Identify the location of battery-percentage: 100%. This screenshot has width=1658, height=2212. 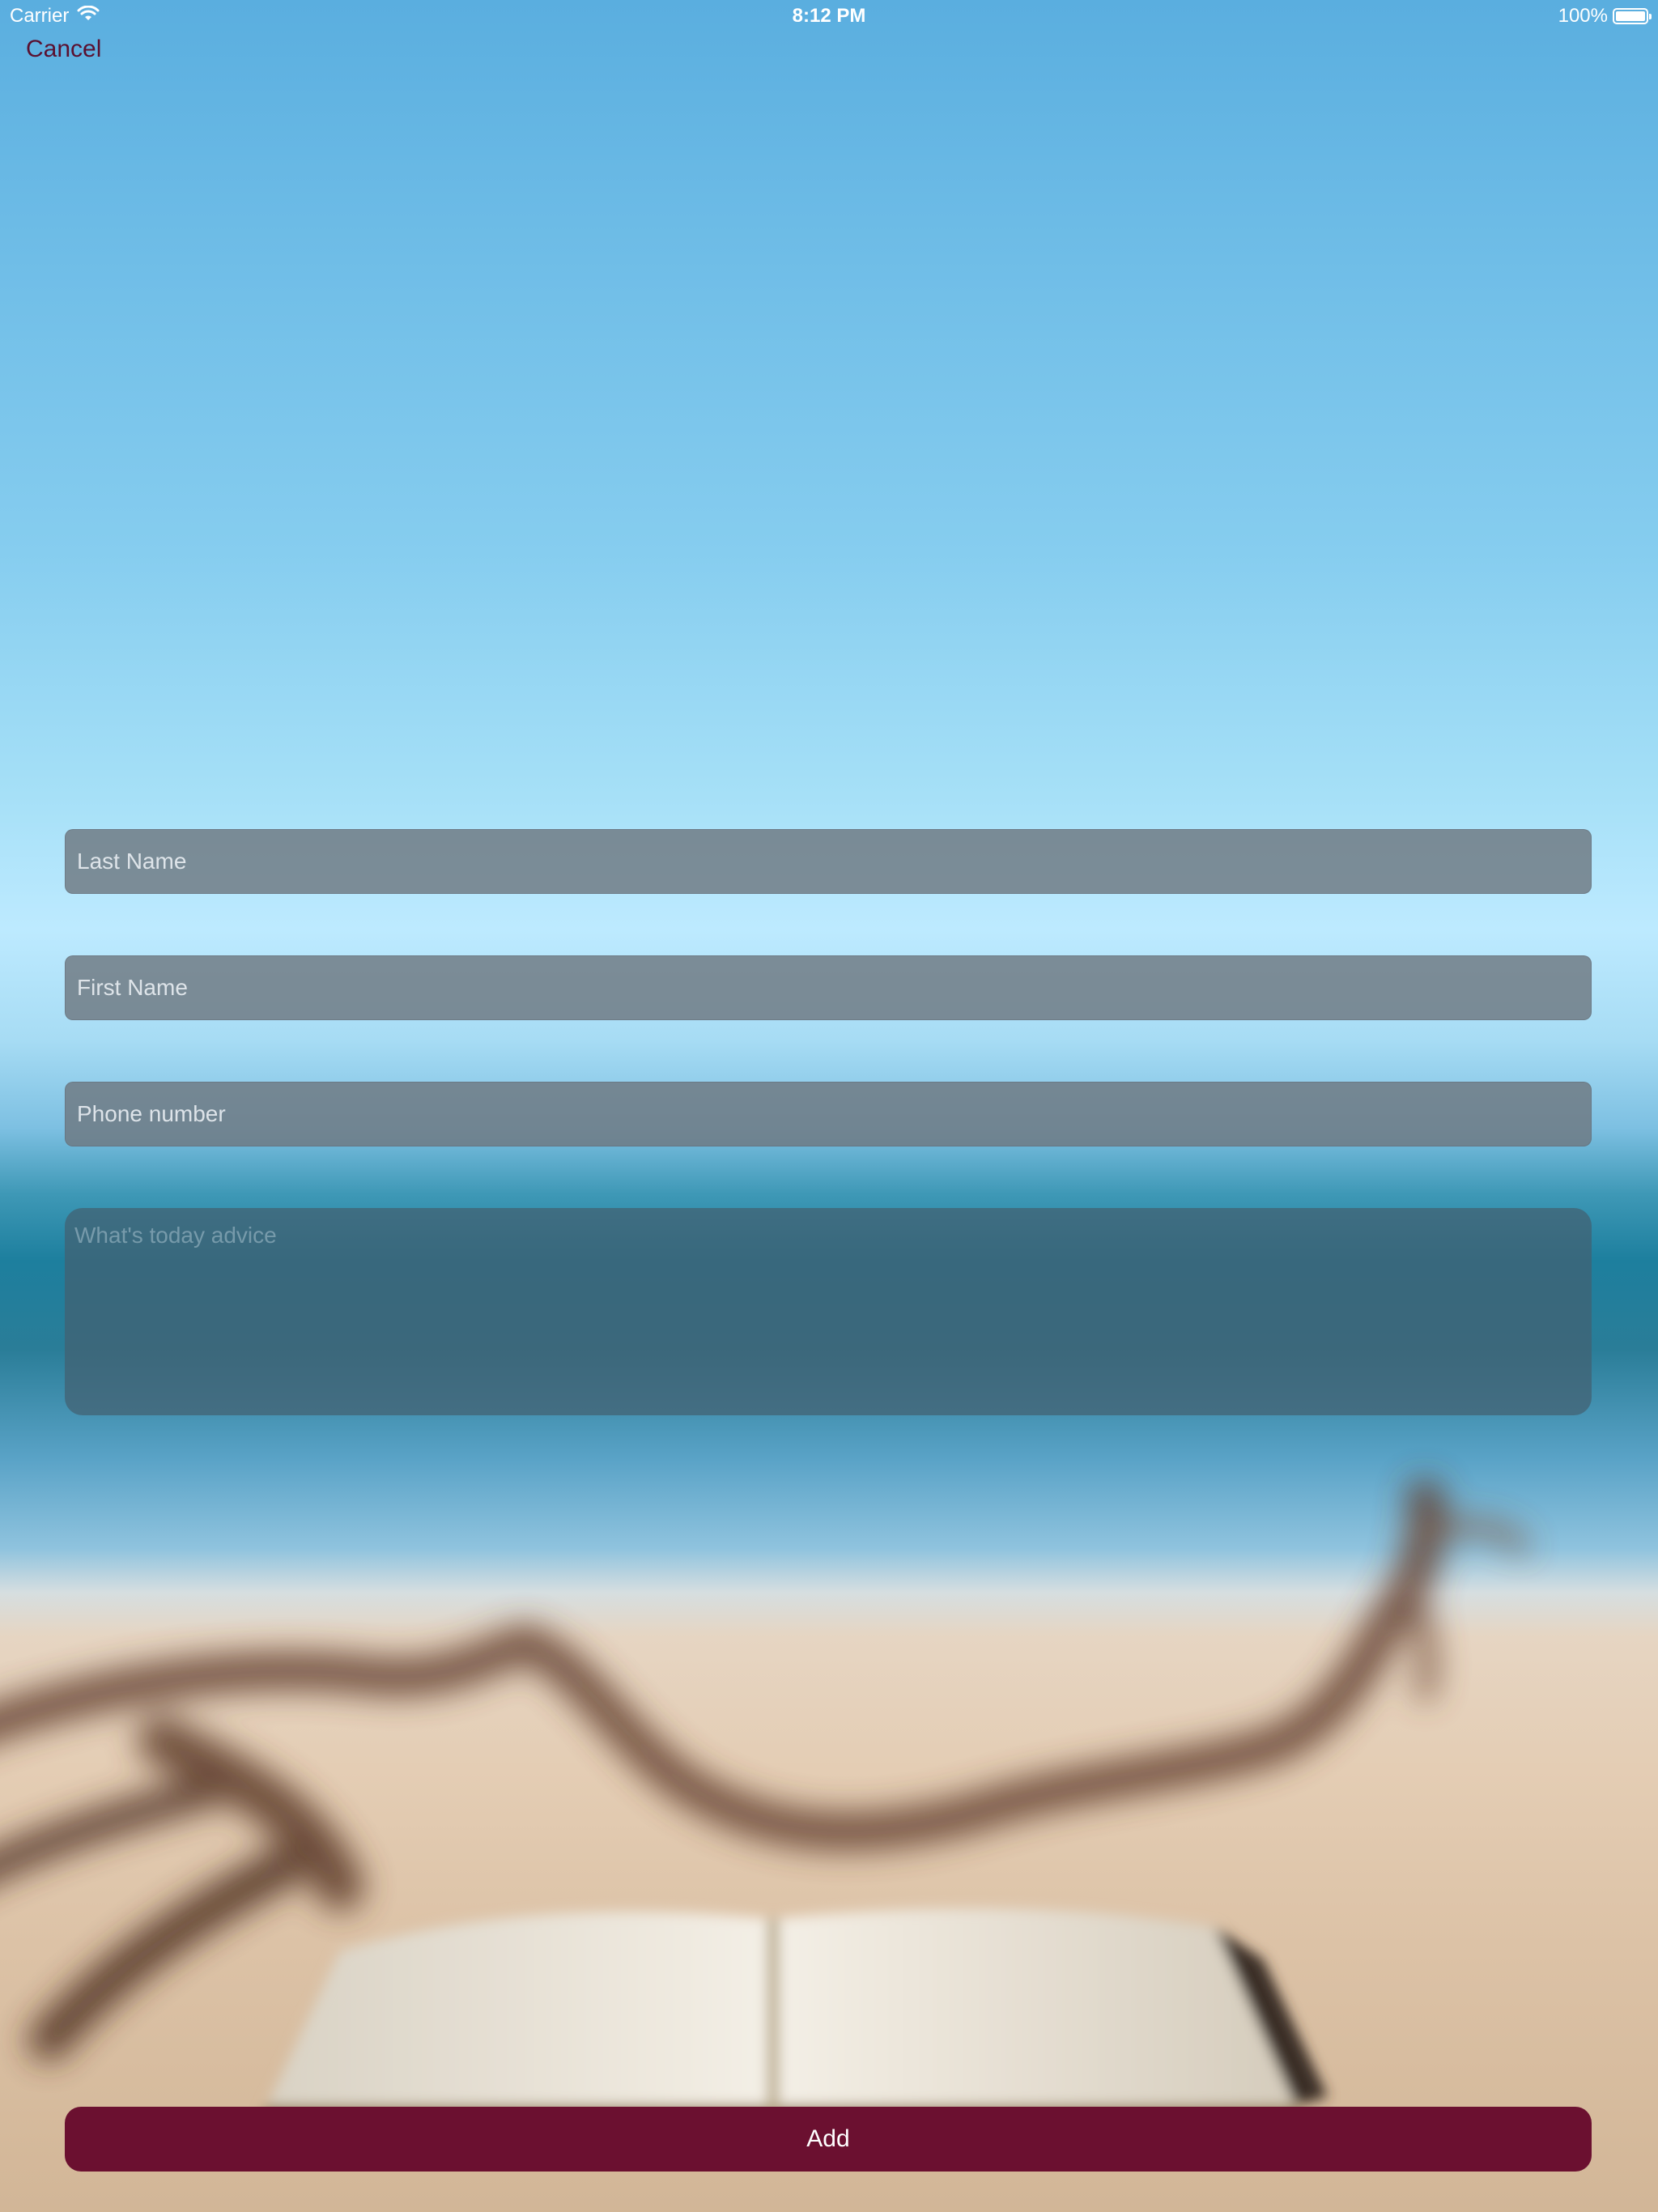
(1583, 16).